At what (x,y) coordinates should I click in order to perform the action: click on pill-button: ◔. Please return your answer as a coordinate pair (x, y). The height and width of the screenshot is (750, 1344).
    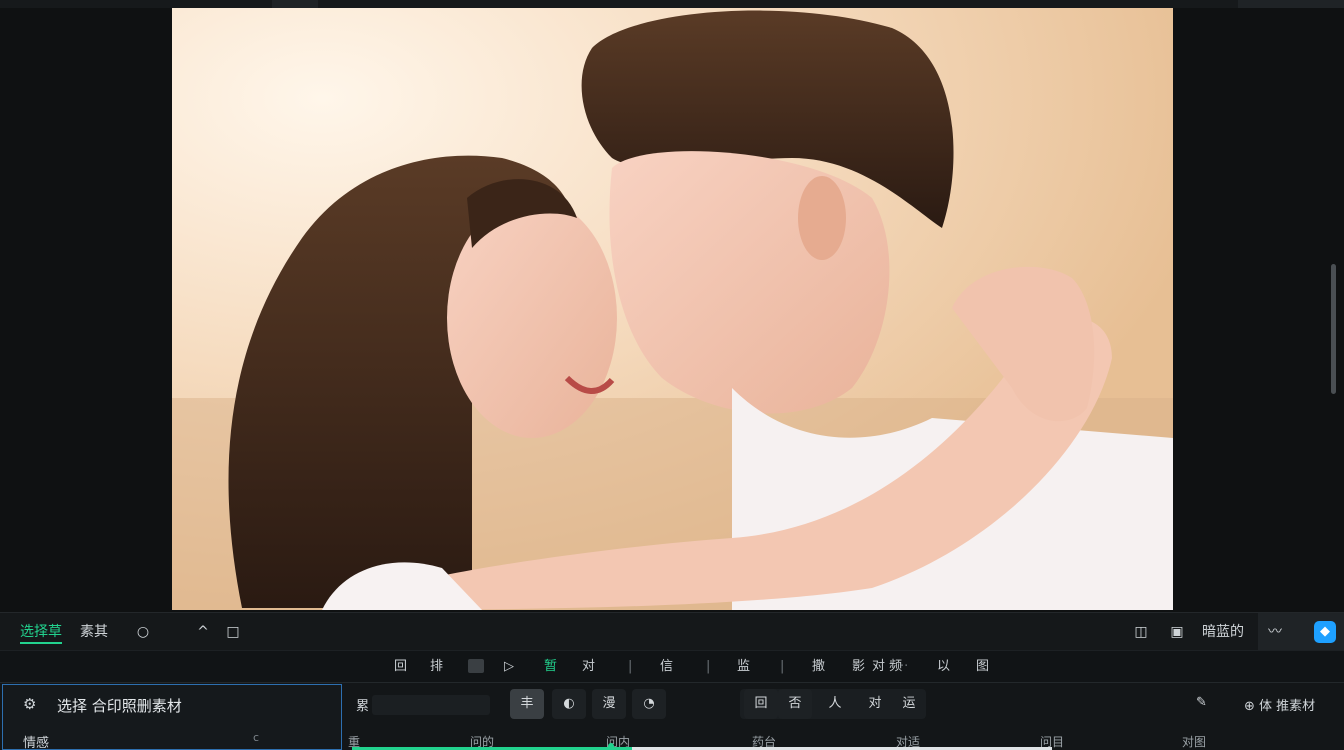
    Looking at the image, I should click on (649, 704).